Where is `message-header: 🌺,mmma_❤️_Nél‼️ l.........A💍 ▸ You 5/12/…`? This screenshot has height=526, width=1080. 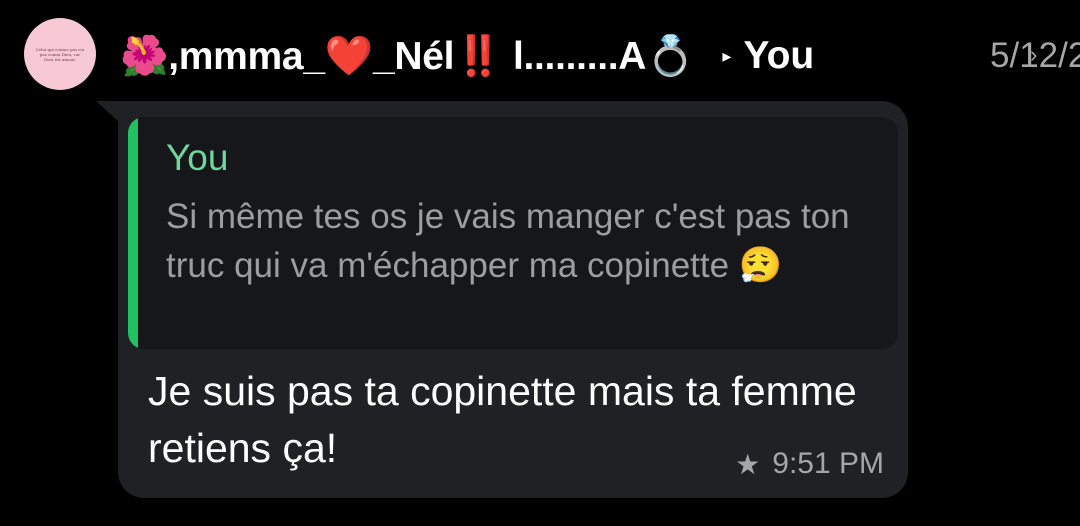 message-header: 🌺,mmma_❤️_Nél‼️ l.........A💍 ▸ You 5/12/… is located at coordinates (600, 56).